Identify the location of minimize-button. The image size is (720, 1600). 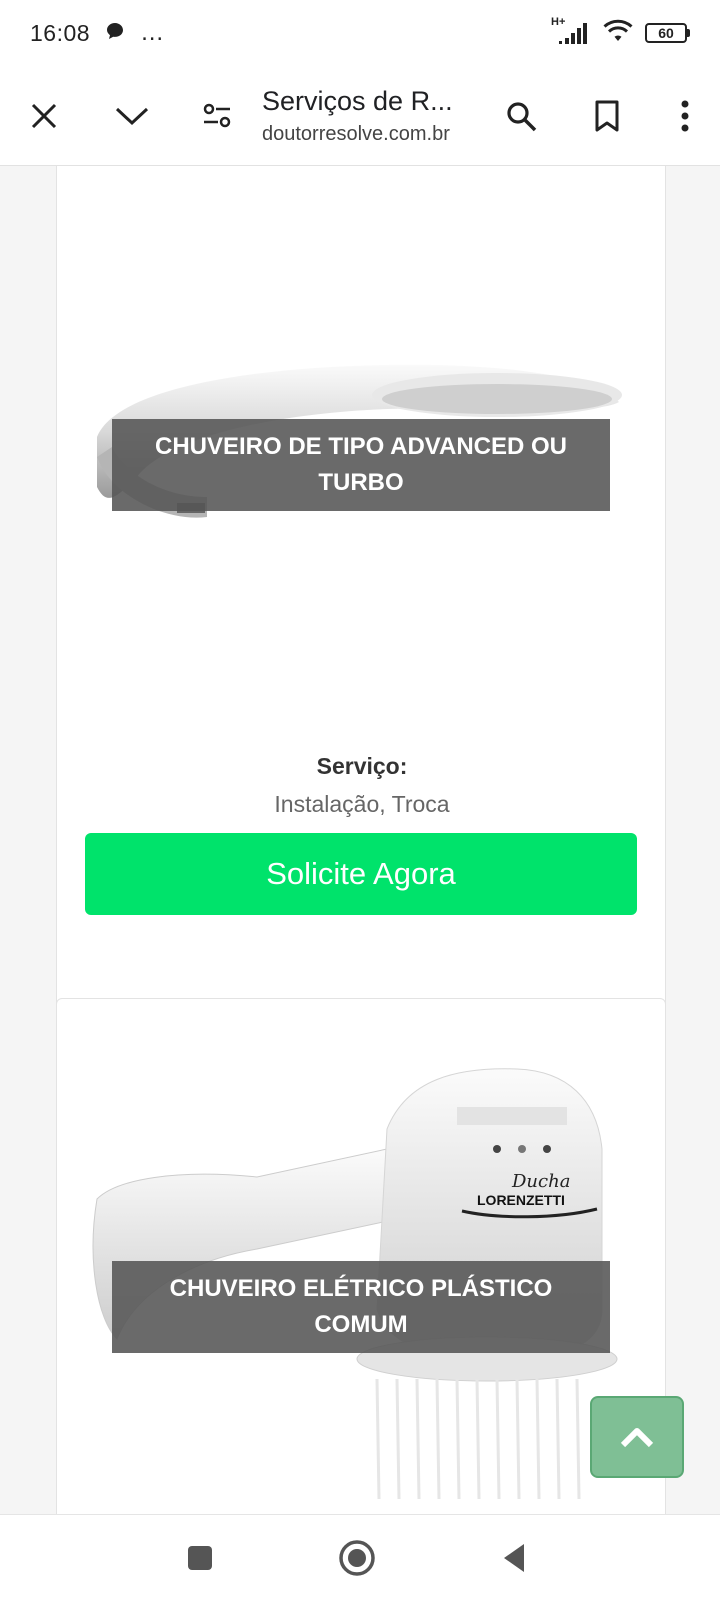
(132, 116).